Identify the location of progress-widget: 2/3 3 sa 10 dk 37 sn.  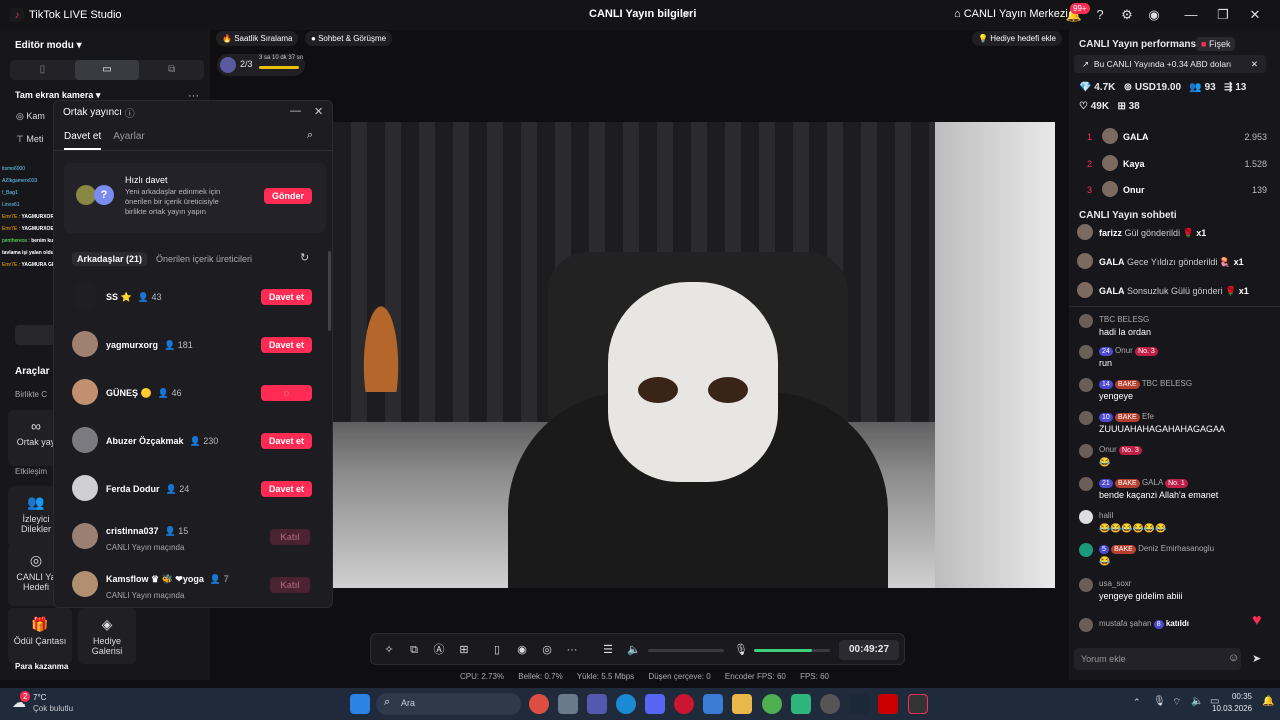
(261, 65).